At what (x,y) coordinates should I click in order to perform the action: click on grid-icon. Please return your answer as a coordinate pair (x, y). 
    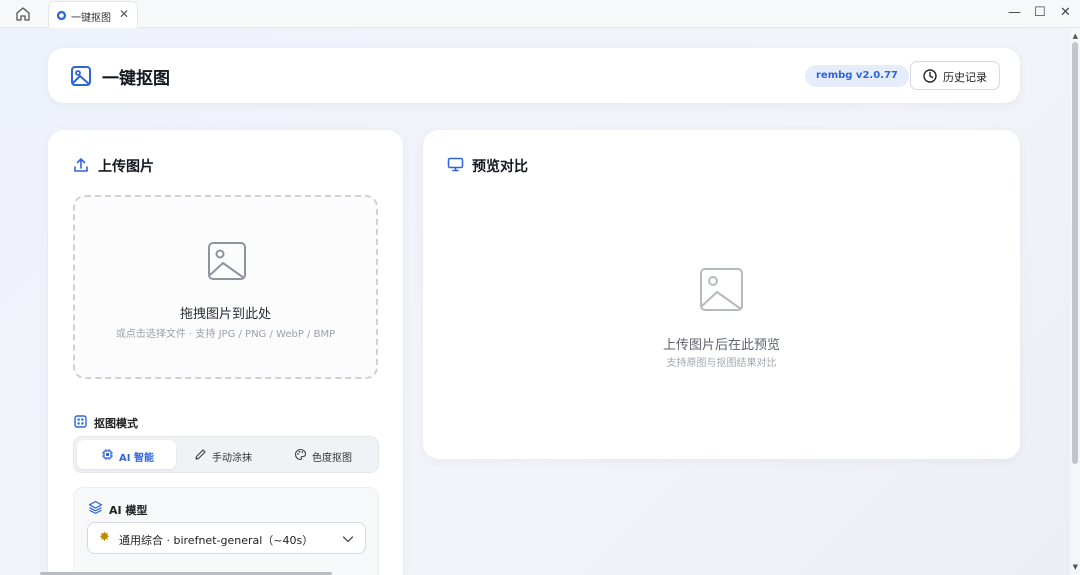
    Looking at the image, I should click on (80, 421).